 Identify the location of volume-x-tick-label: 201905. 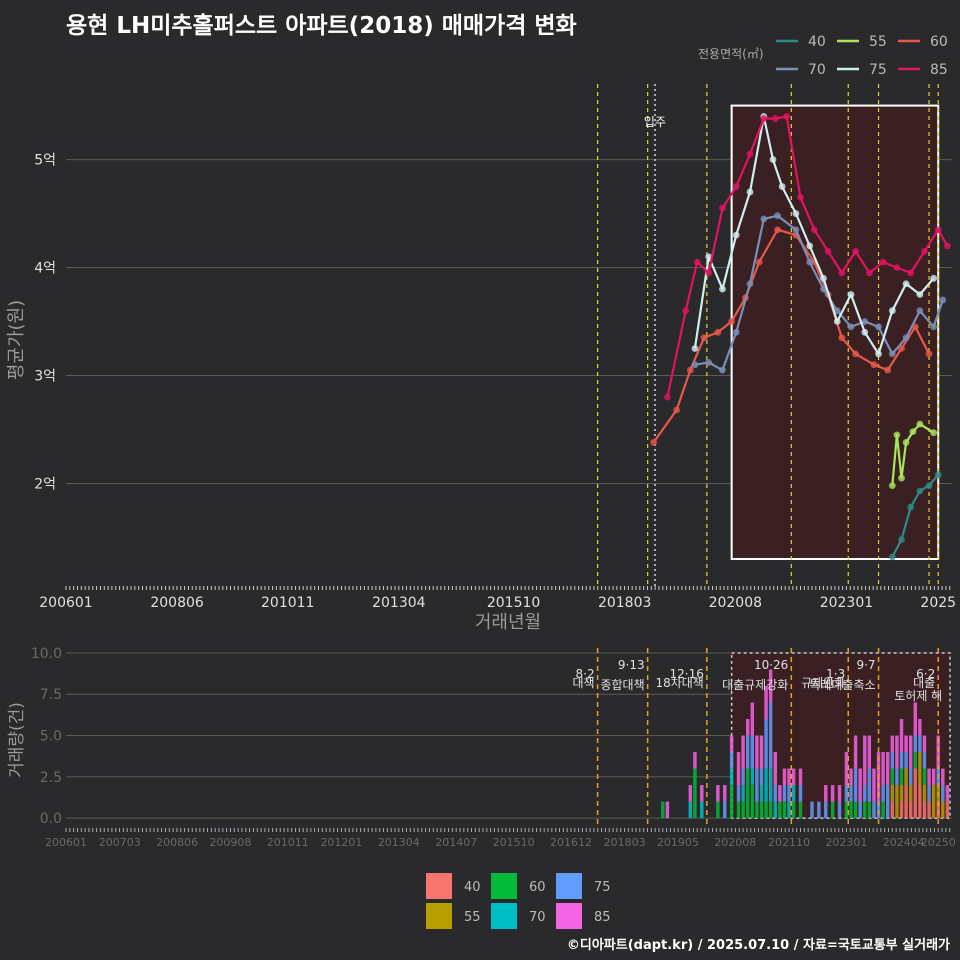
(678, 842).